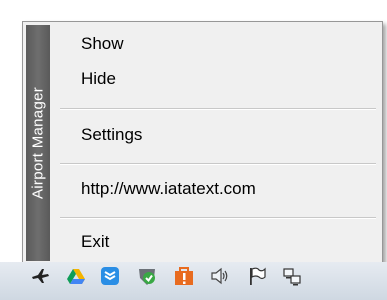 The image size is (387, 300). I want to click on system-tray, so click(193, 281).